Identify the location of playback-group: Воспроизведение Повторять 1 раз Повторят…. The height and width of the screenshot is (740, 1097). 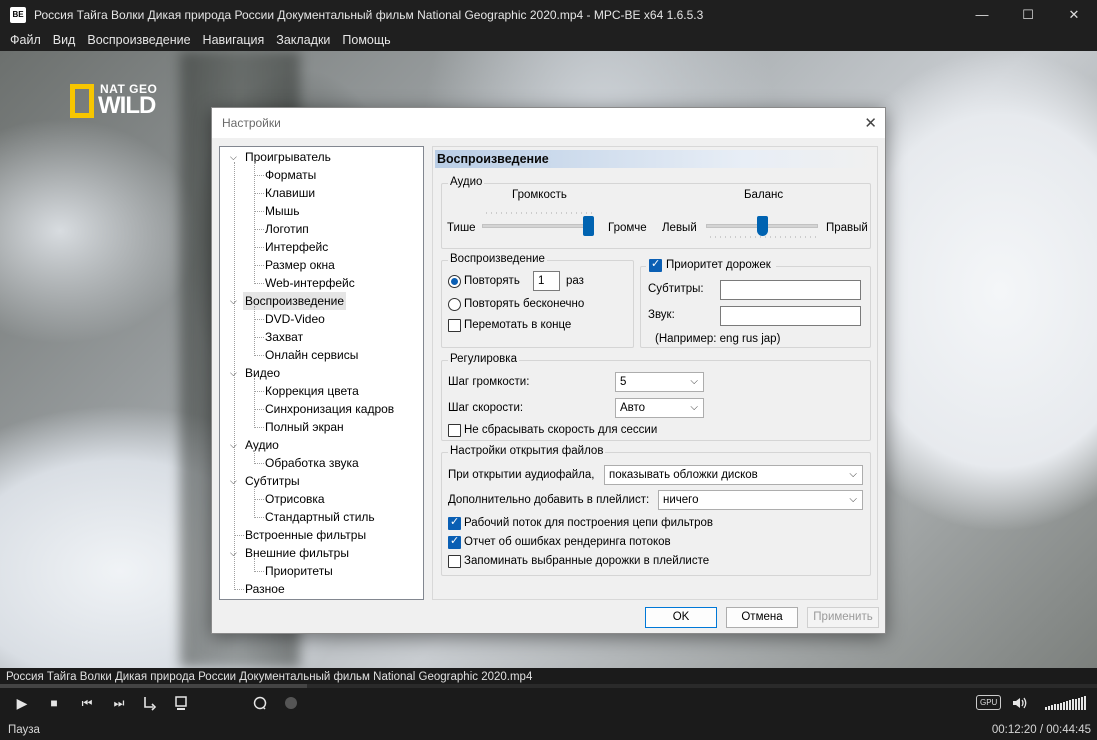
(537, 300).